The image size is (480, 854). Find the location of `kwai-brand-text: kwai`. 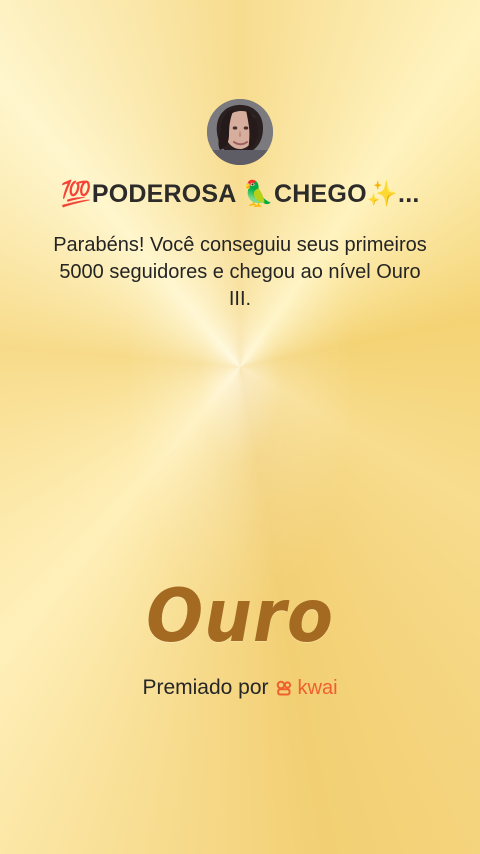

kwai-brand-text: kwai is located at coordinates (317, 687).